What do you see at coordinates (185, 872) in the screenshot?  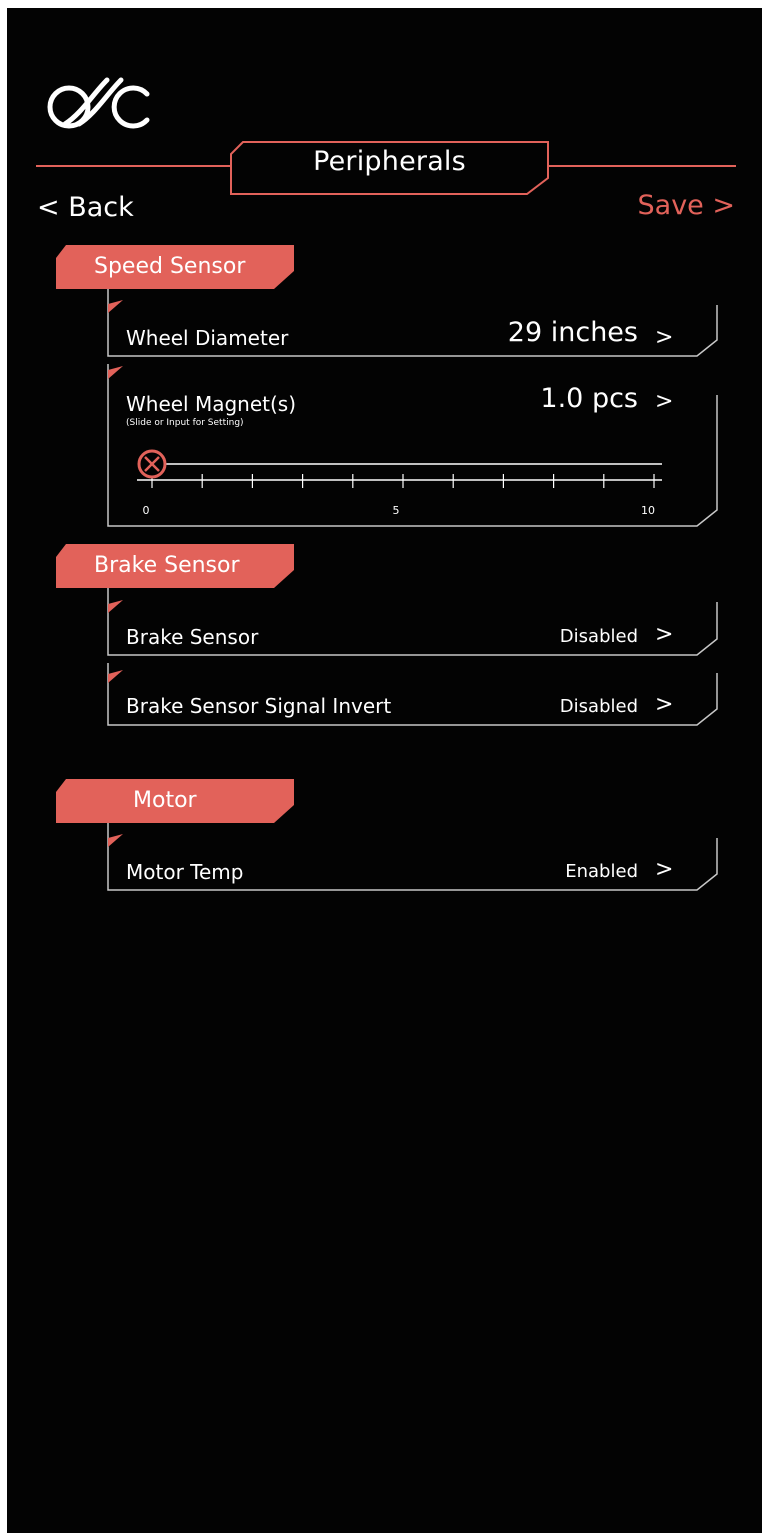 I see `motor-temp-label: Motor Temp` at bounding box center [185, 872].